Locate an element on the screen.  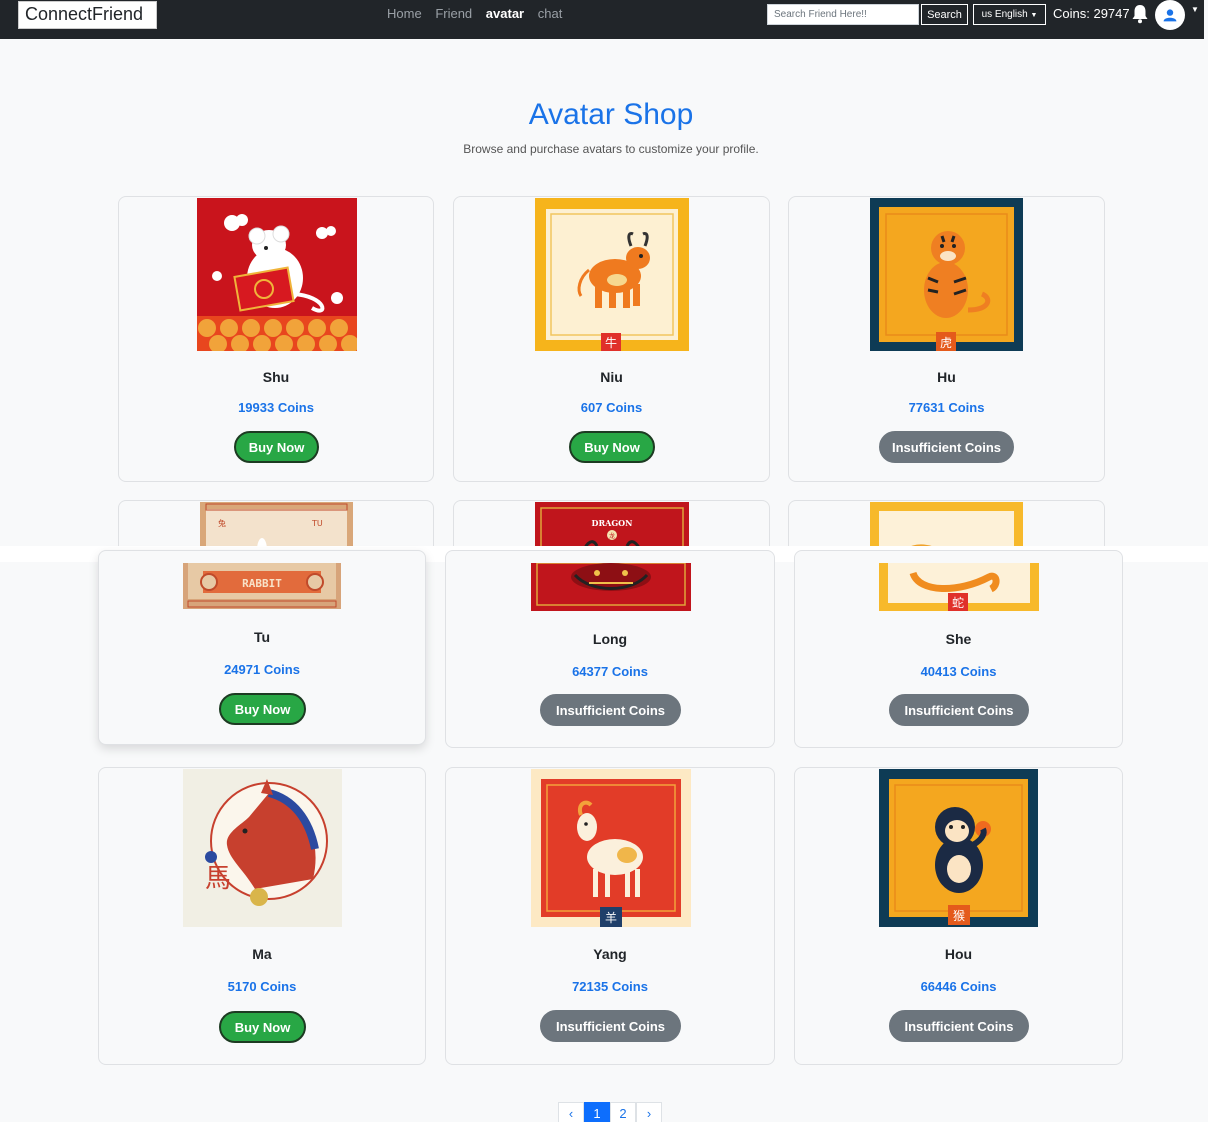
avatar-name: Hu is located at coordinates (946, 377).